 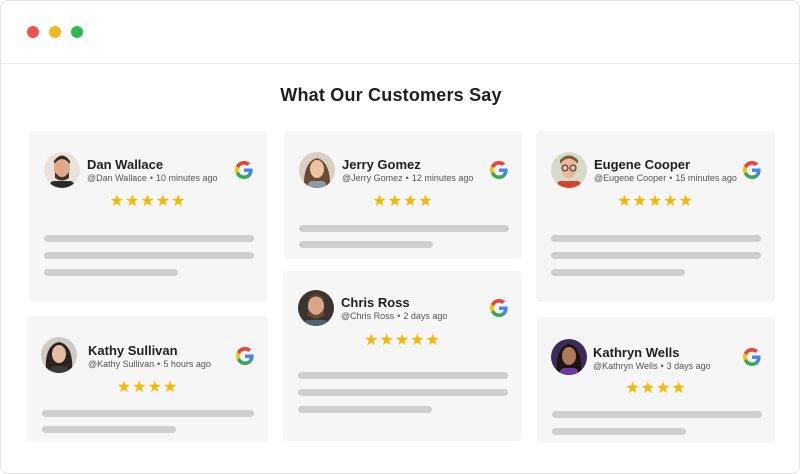 I want to click on review-meta: @Dan Wallace • 10 minutes ago, so click(x=152, y=178).